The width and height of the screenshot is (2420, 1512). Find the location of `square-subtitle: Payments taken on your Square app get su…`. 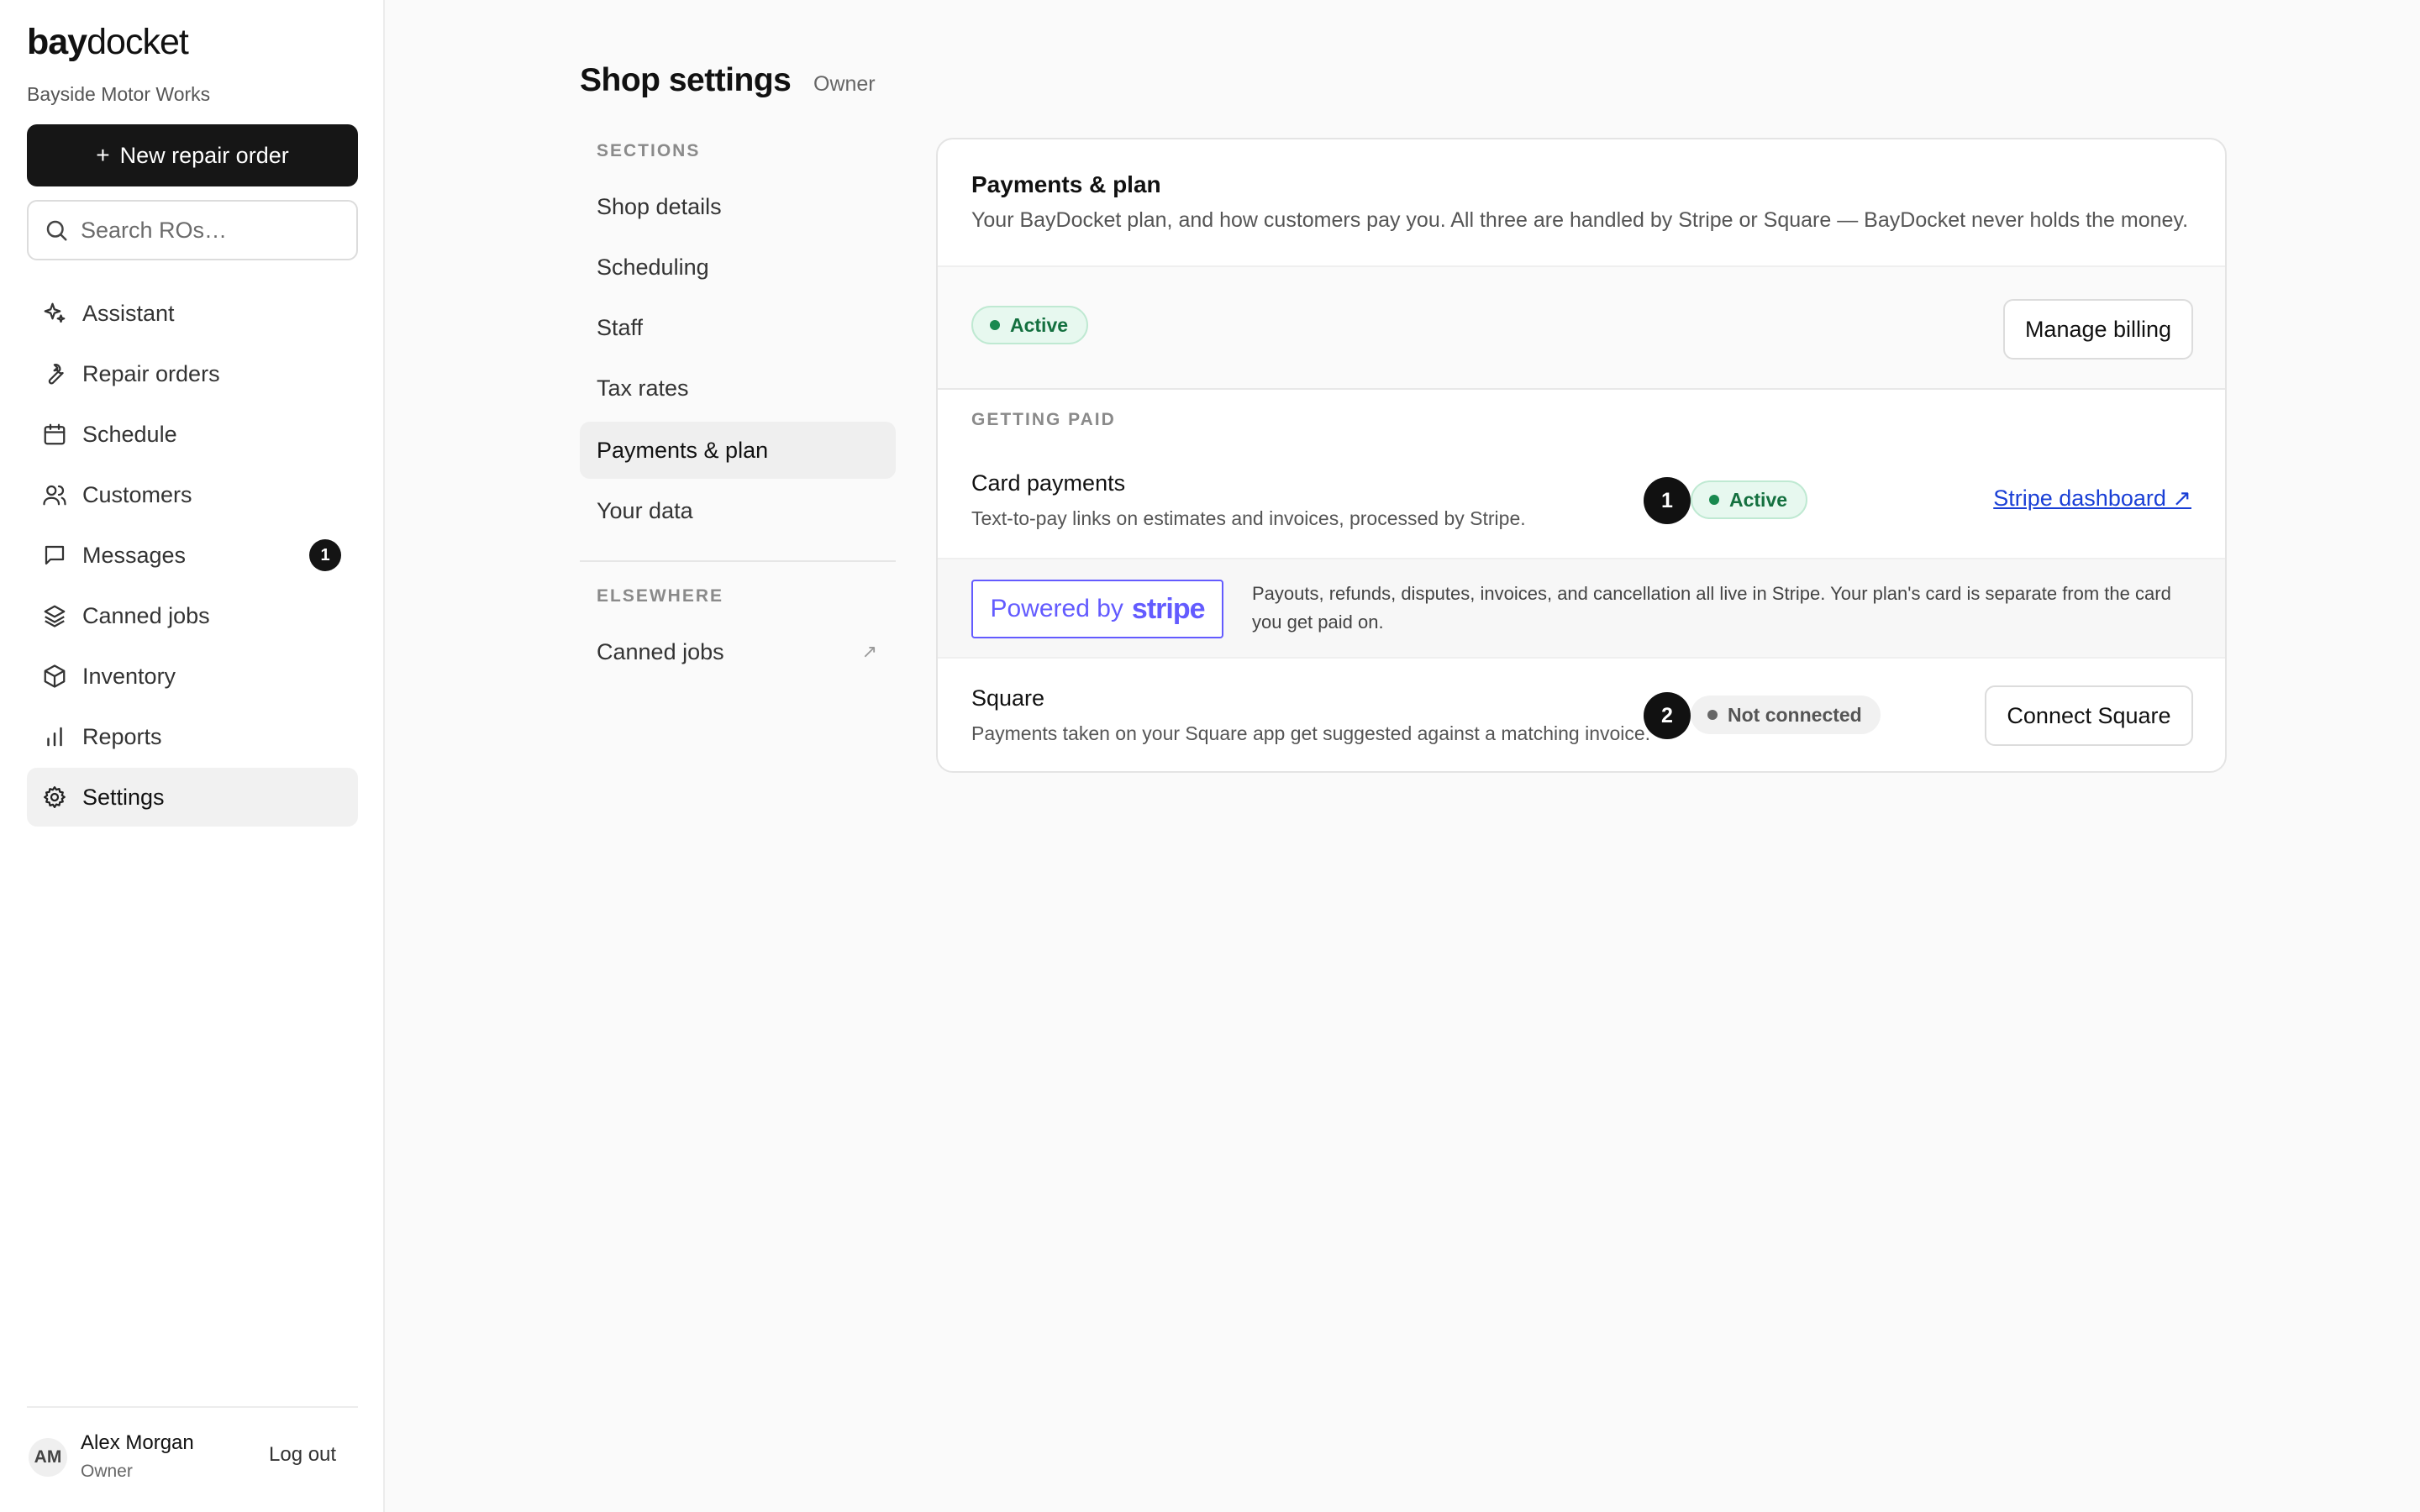

square-subtitle: Payments taken on your Square app get su… is located at coordinates (1311, 733).